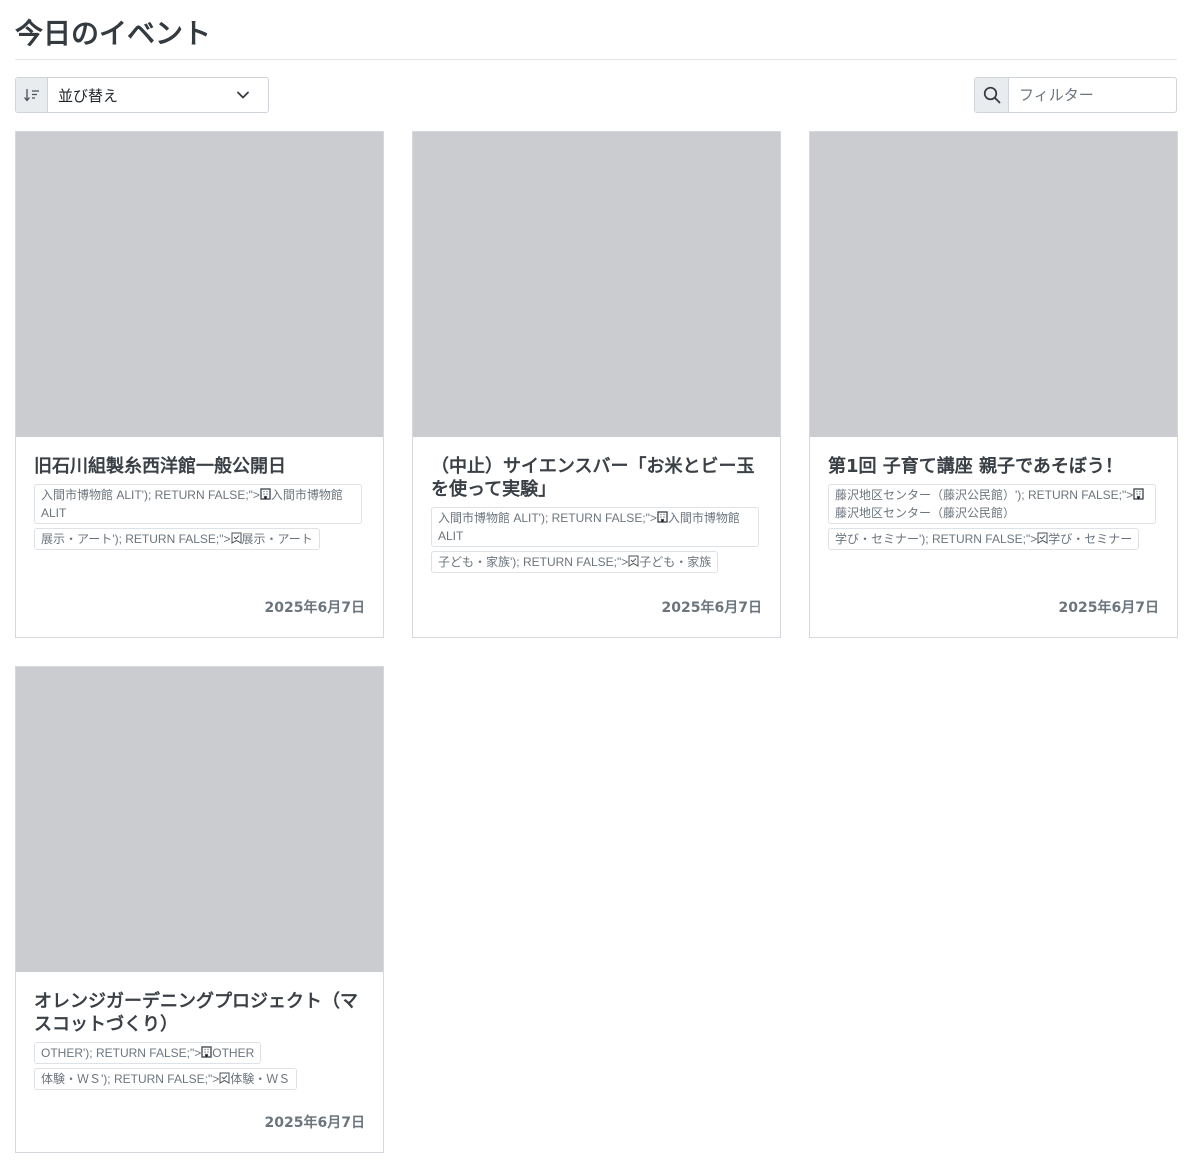  I want to click on page-title: 今日のイベント, so click(113, 33).